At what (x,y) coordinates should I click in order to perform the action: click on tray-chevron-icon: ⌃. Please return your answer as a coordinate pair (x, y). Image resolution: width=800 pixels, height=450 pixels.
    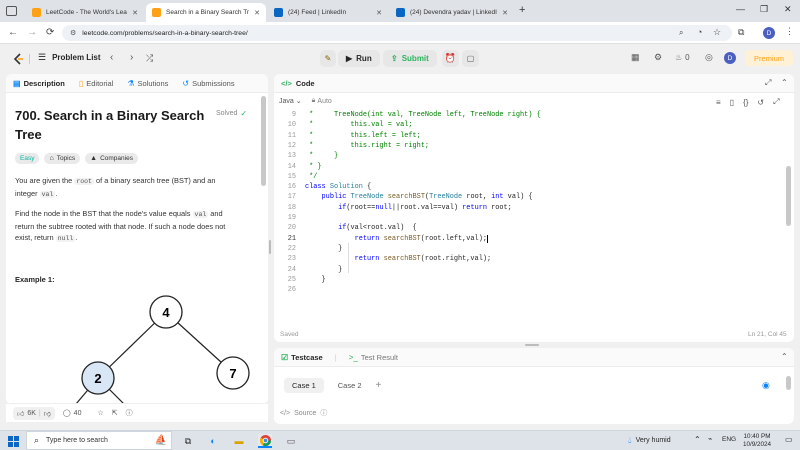
    Looking at the image, I should click on (697, 439).